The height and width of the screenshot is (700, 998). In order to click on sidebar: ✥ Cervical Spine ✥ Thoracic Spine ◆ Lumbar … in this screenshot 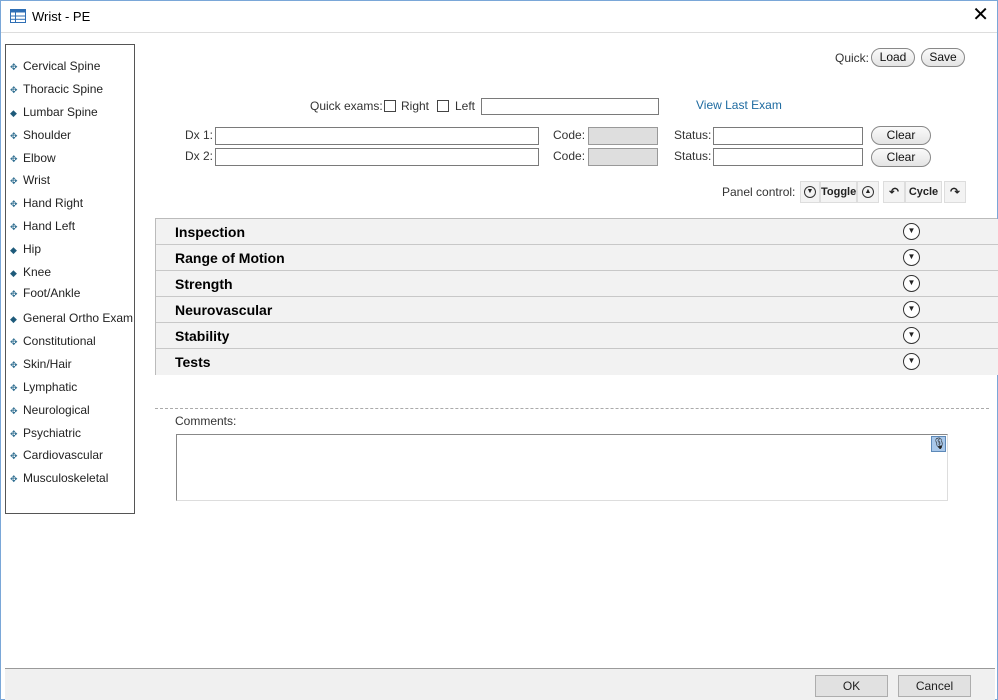, I will do `click(70, 279)`.